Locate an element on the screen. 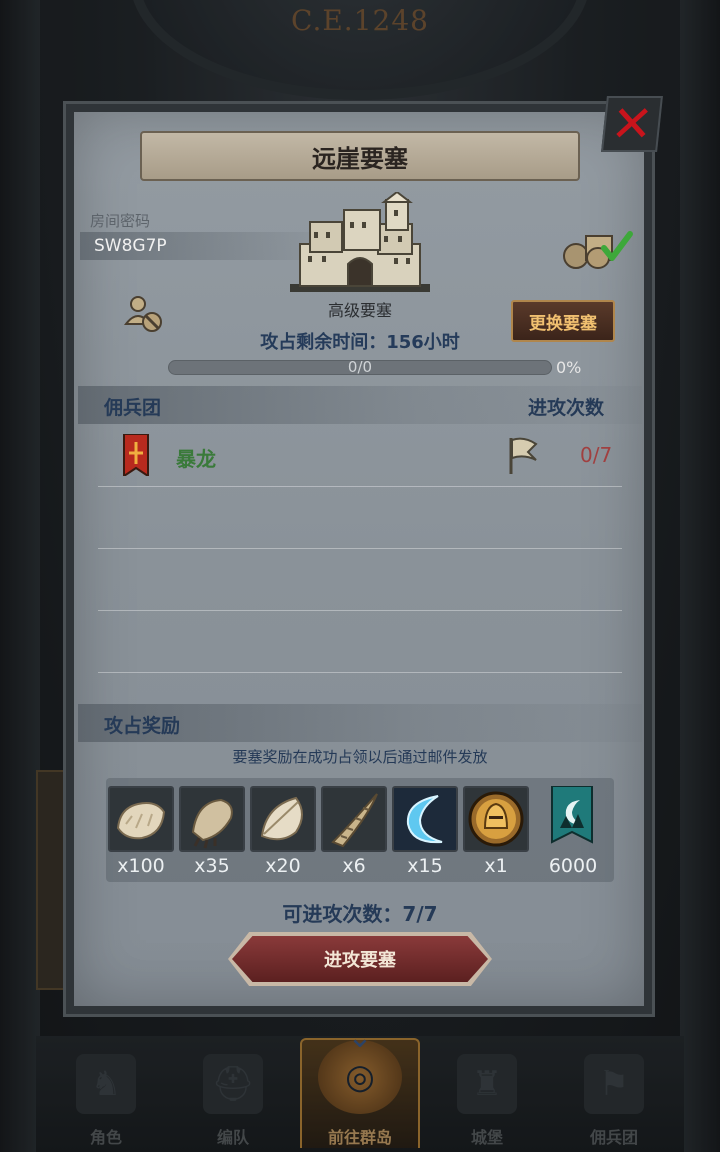  attack-flag-icon is located at coordinates (523, 455).